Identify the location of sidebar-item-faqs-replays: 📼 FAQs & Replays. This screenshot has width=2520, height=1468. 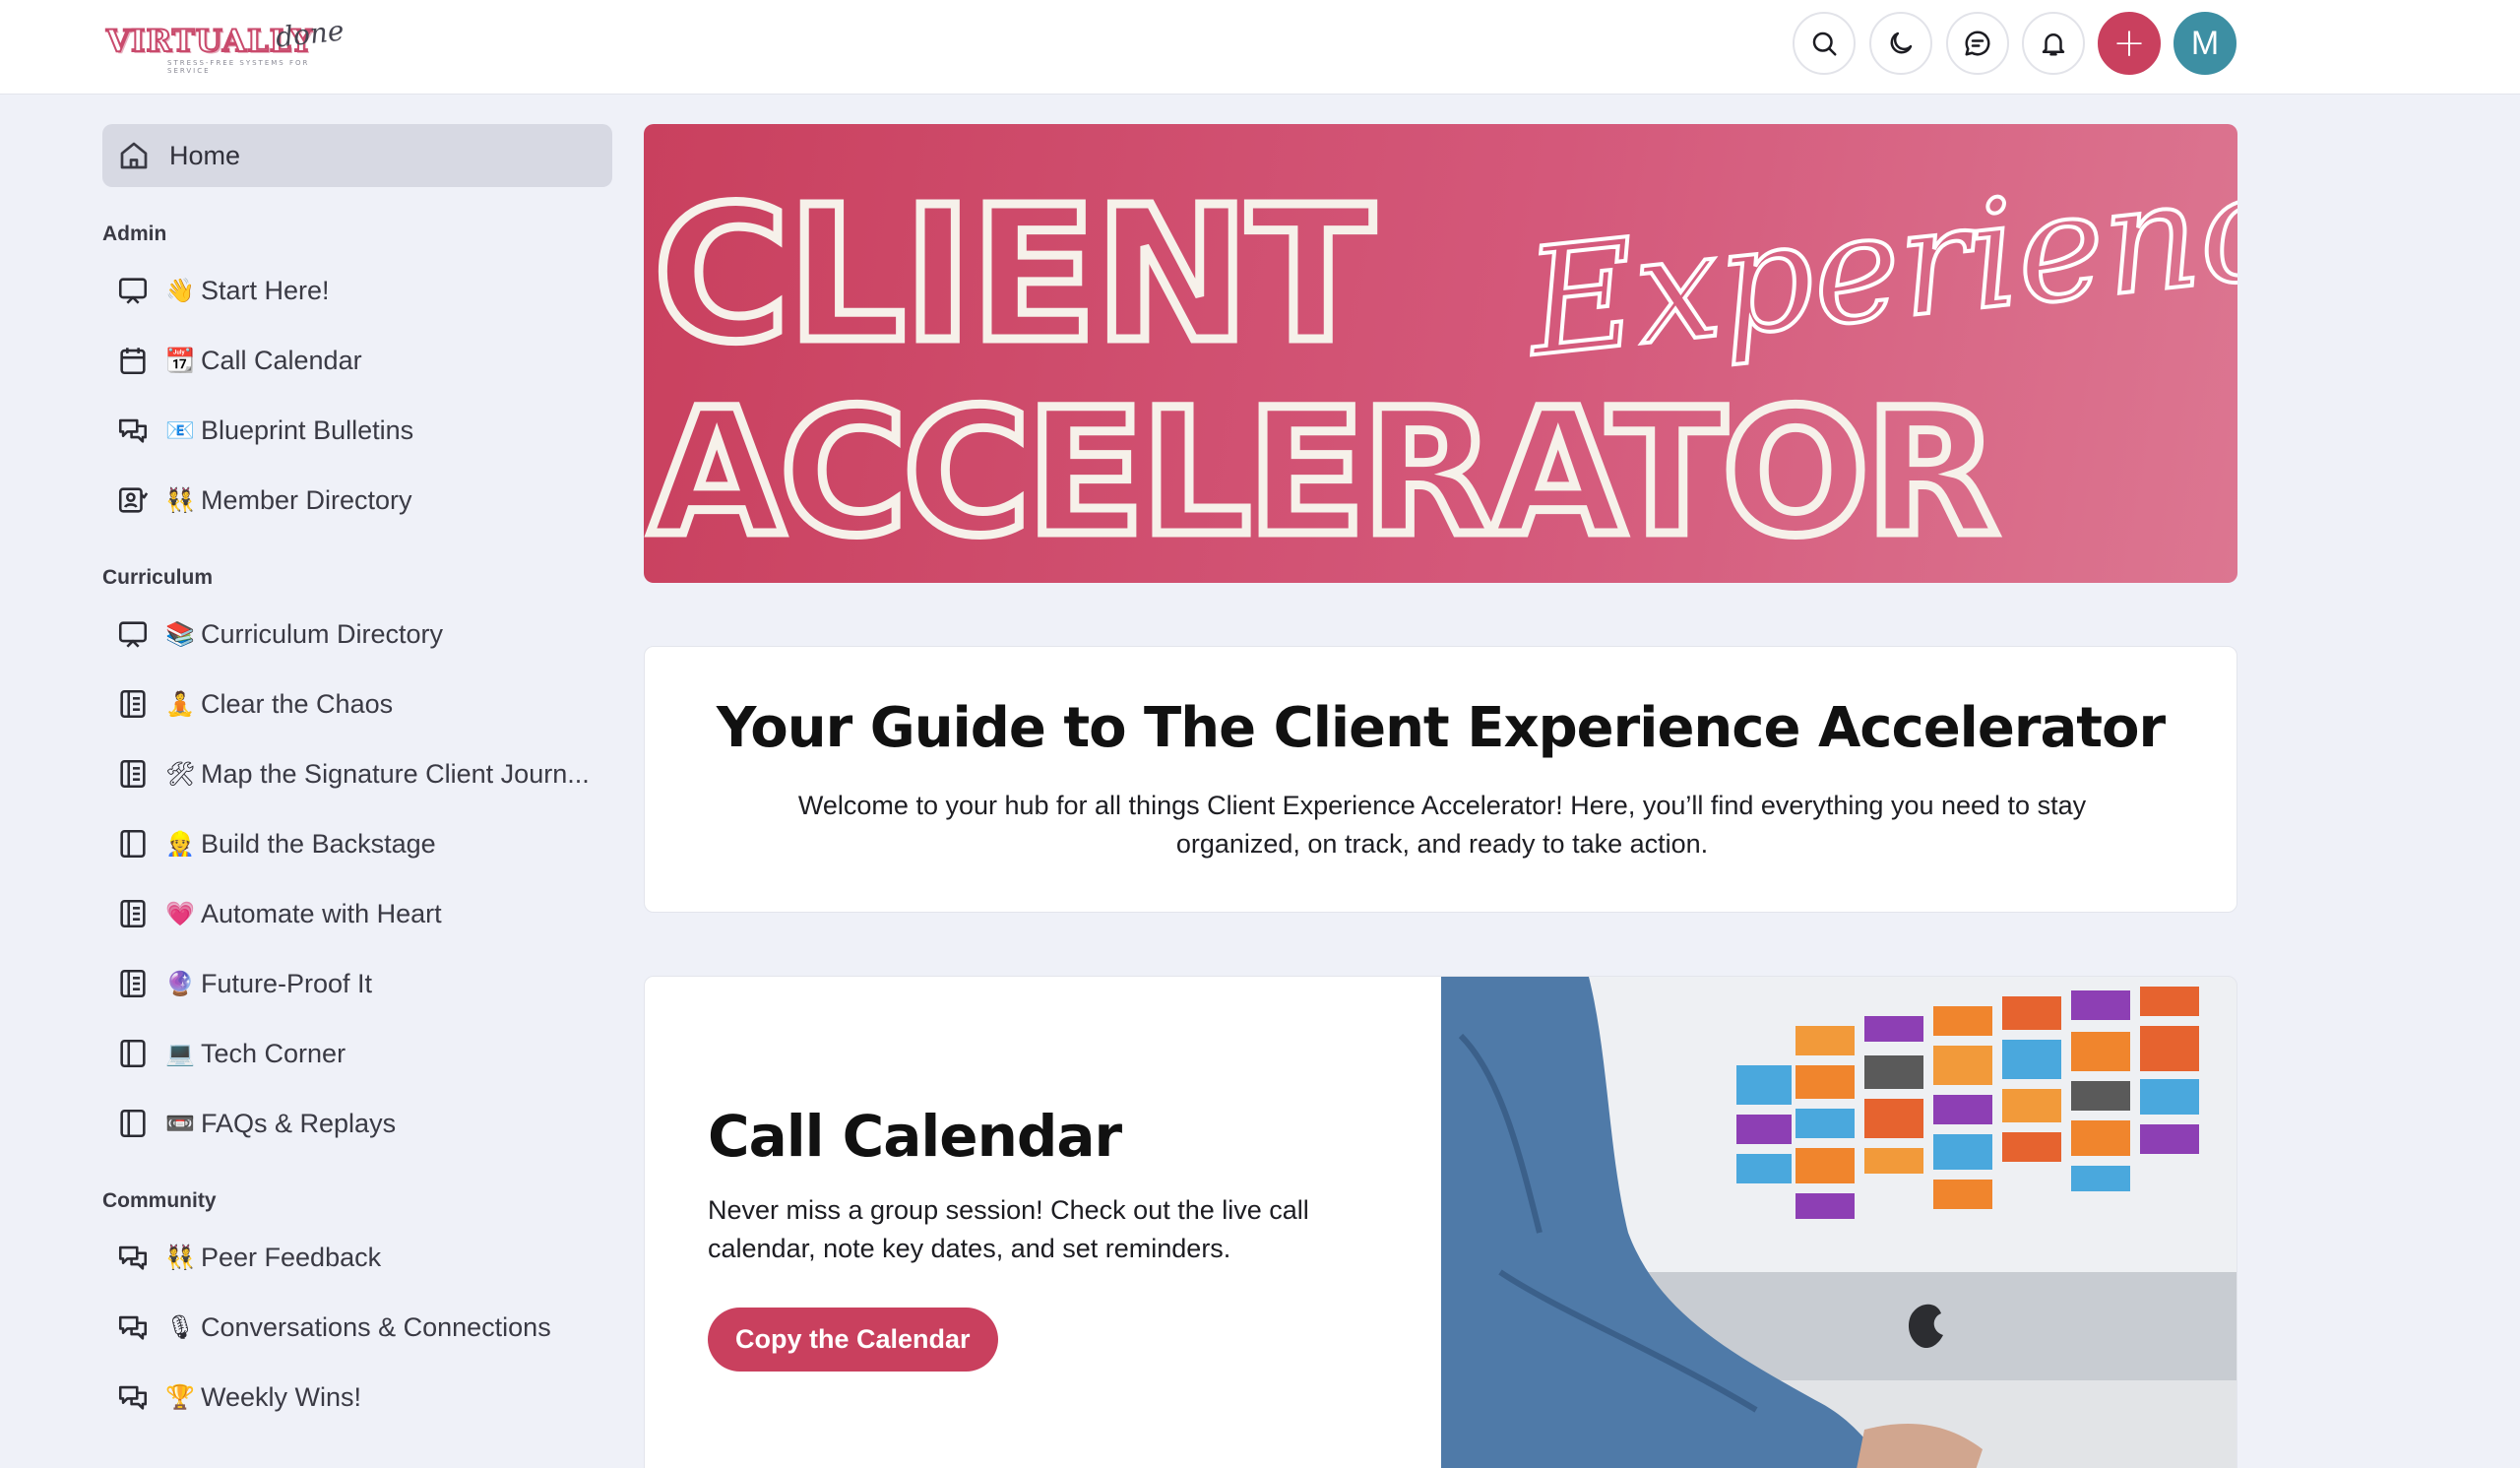
(357, 1123).